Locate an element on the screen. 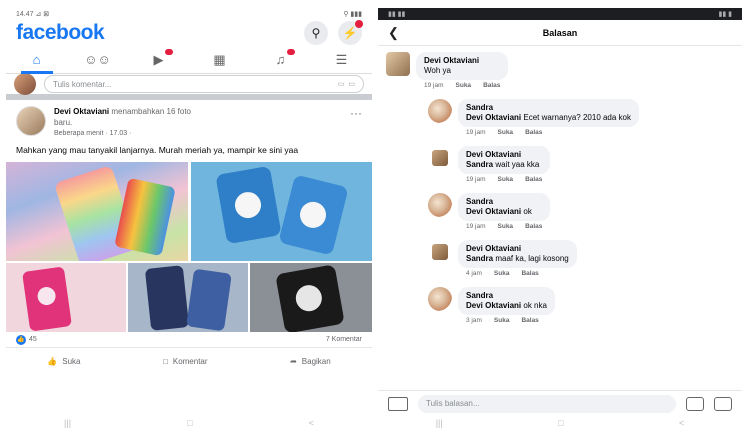 Image resolution: width=747 pixels, height=435 pixels. like-button: 👍 Suka is located at coordinates (63, 361).